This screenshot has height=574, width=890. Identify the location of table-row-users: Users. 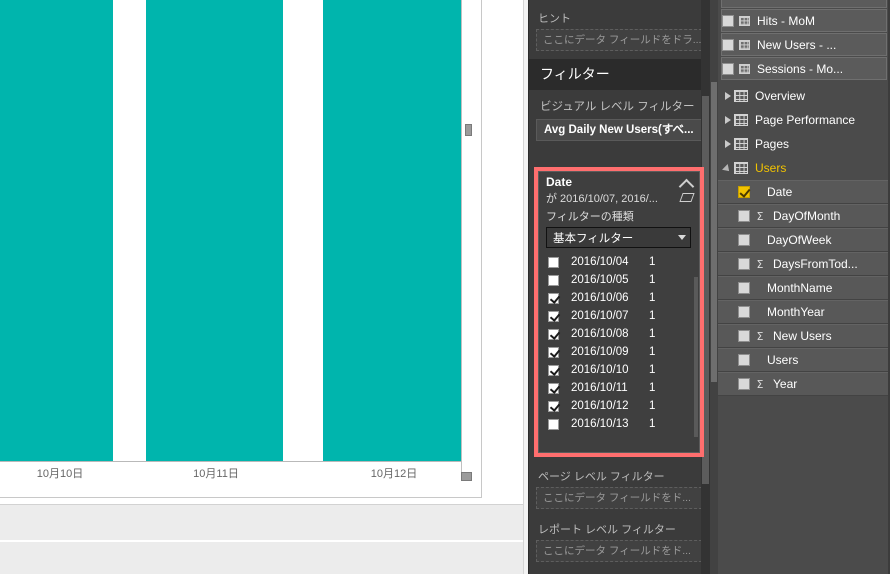
(804, 168).